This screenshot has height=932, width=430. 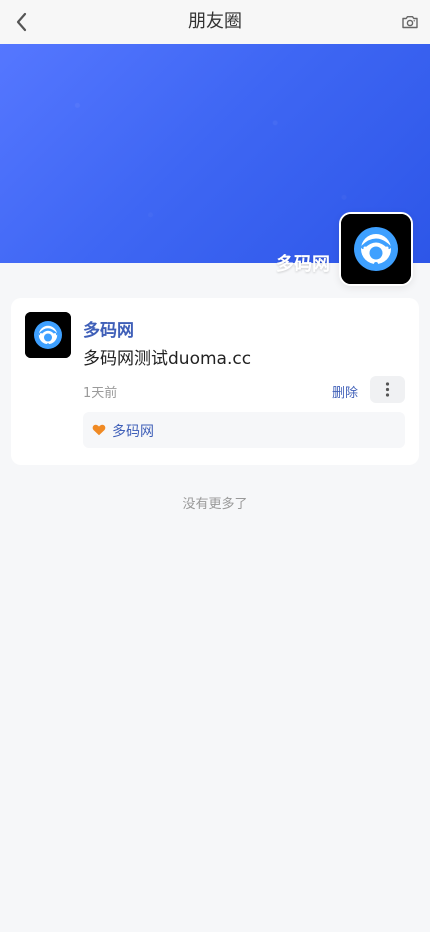 I want to click on camera-icon, so click(x=410, y=22).